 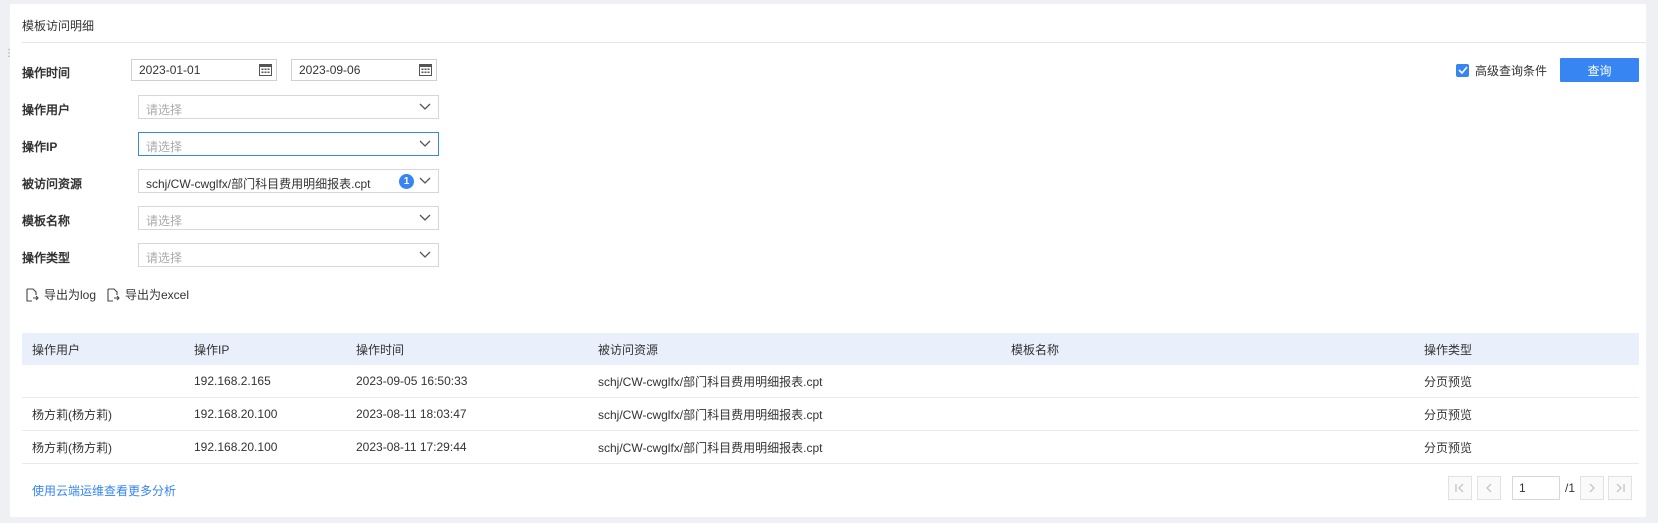 What do you see at coordinates (364, 70) in the screenshot?
I see `date-to-input: 2023-09-06` at bounding box center [364, 70].